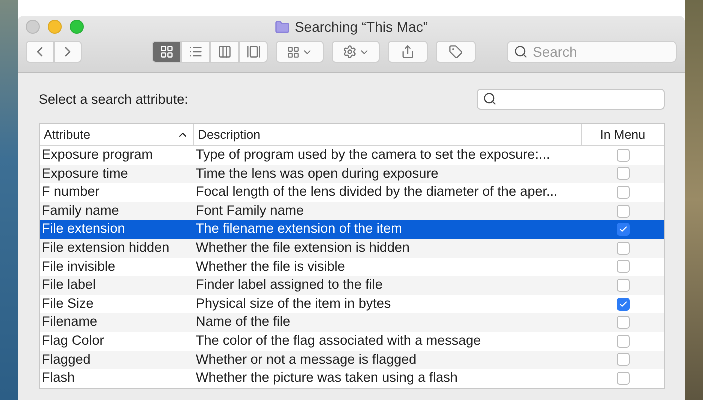  I want to click on attribute-search-field, so click(571, 99).